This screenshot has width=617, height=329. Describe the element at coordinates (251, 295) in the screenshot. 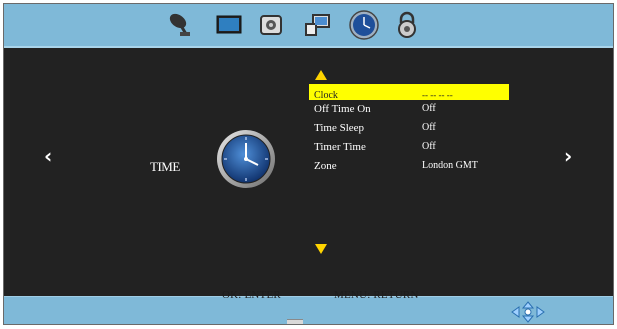

I see `hint-enter: OK: ENTER` at that location.